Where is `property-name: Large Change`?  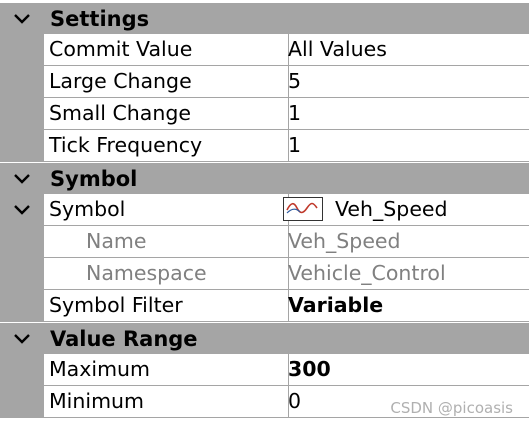
property-name: Large Change is located at coordinates (166, 82).